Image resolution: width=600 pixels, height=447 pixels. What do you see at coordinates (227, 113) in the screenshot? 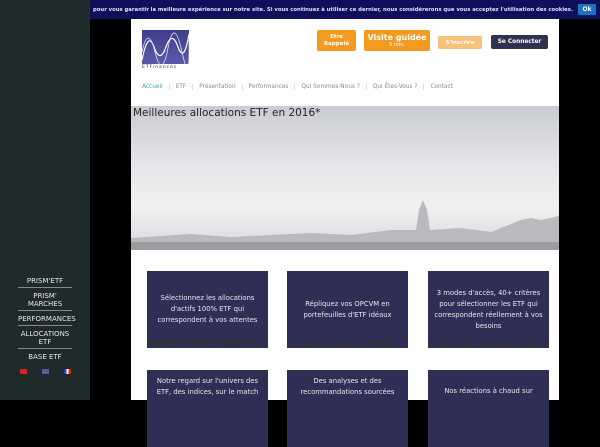
I see `hero-title: Meilleures allocations ETF en 2016*` at bounding box center [227, 113].